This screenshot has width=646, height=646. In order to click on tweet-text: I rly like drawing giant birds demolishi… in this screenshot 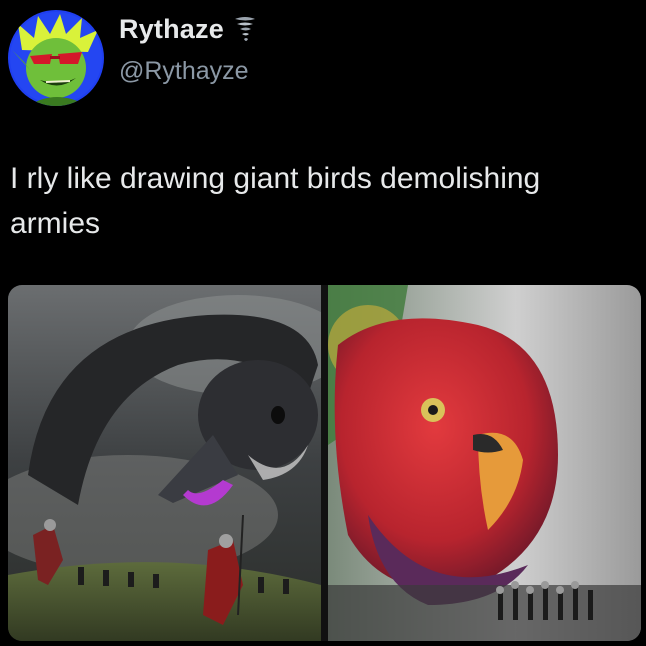, I will do `click(275, 201)`.